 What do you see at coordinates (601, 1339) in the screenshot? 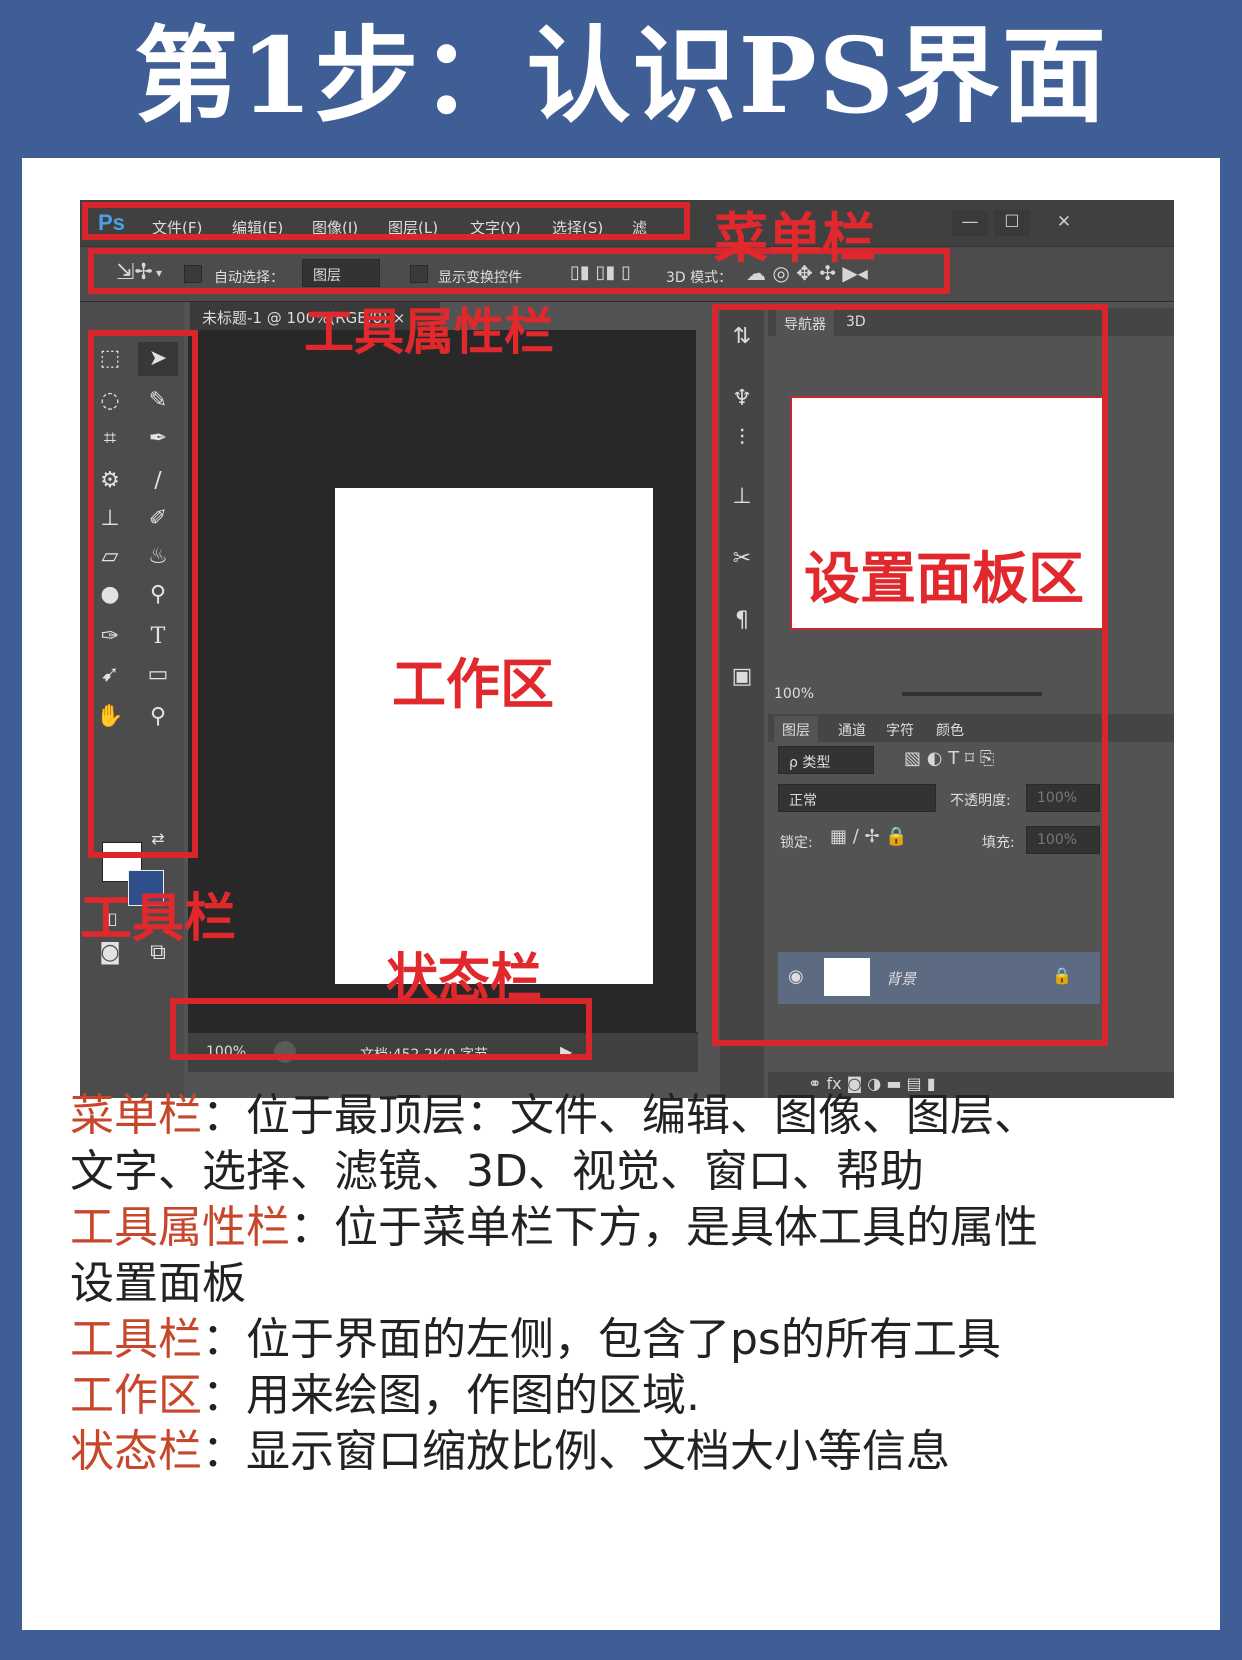
I see `desc-text: ：位于界面的左侧，包含了ps的所有工具` at bounding box center [601, 1339].